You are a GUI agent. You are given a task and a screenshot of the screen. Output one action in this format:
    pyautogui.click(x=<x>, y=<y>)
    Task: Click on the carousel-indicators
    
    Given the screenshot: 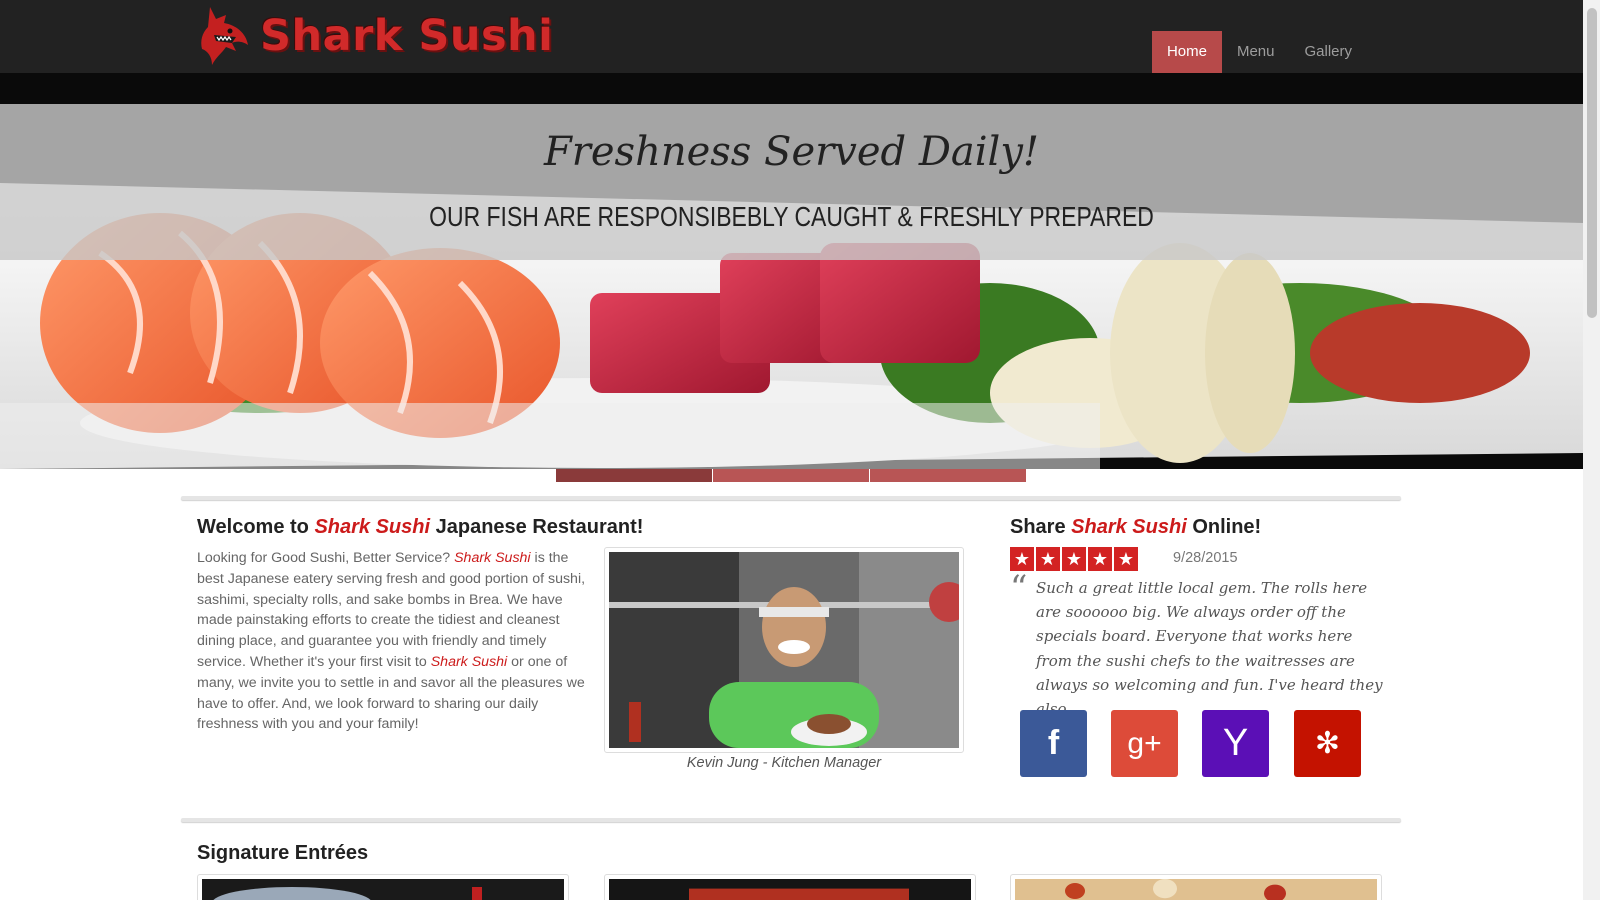 What is the action you would take?
    pyautogui.click(x=791, y=475)
    